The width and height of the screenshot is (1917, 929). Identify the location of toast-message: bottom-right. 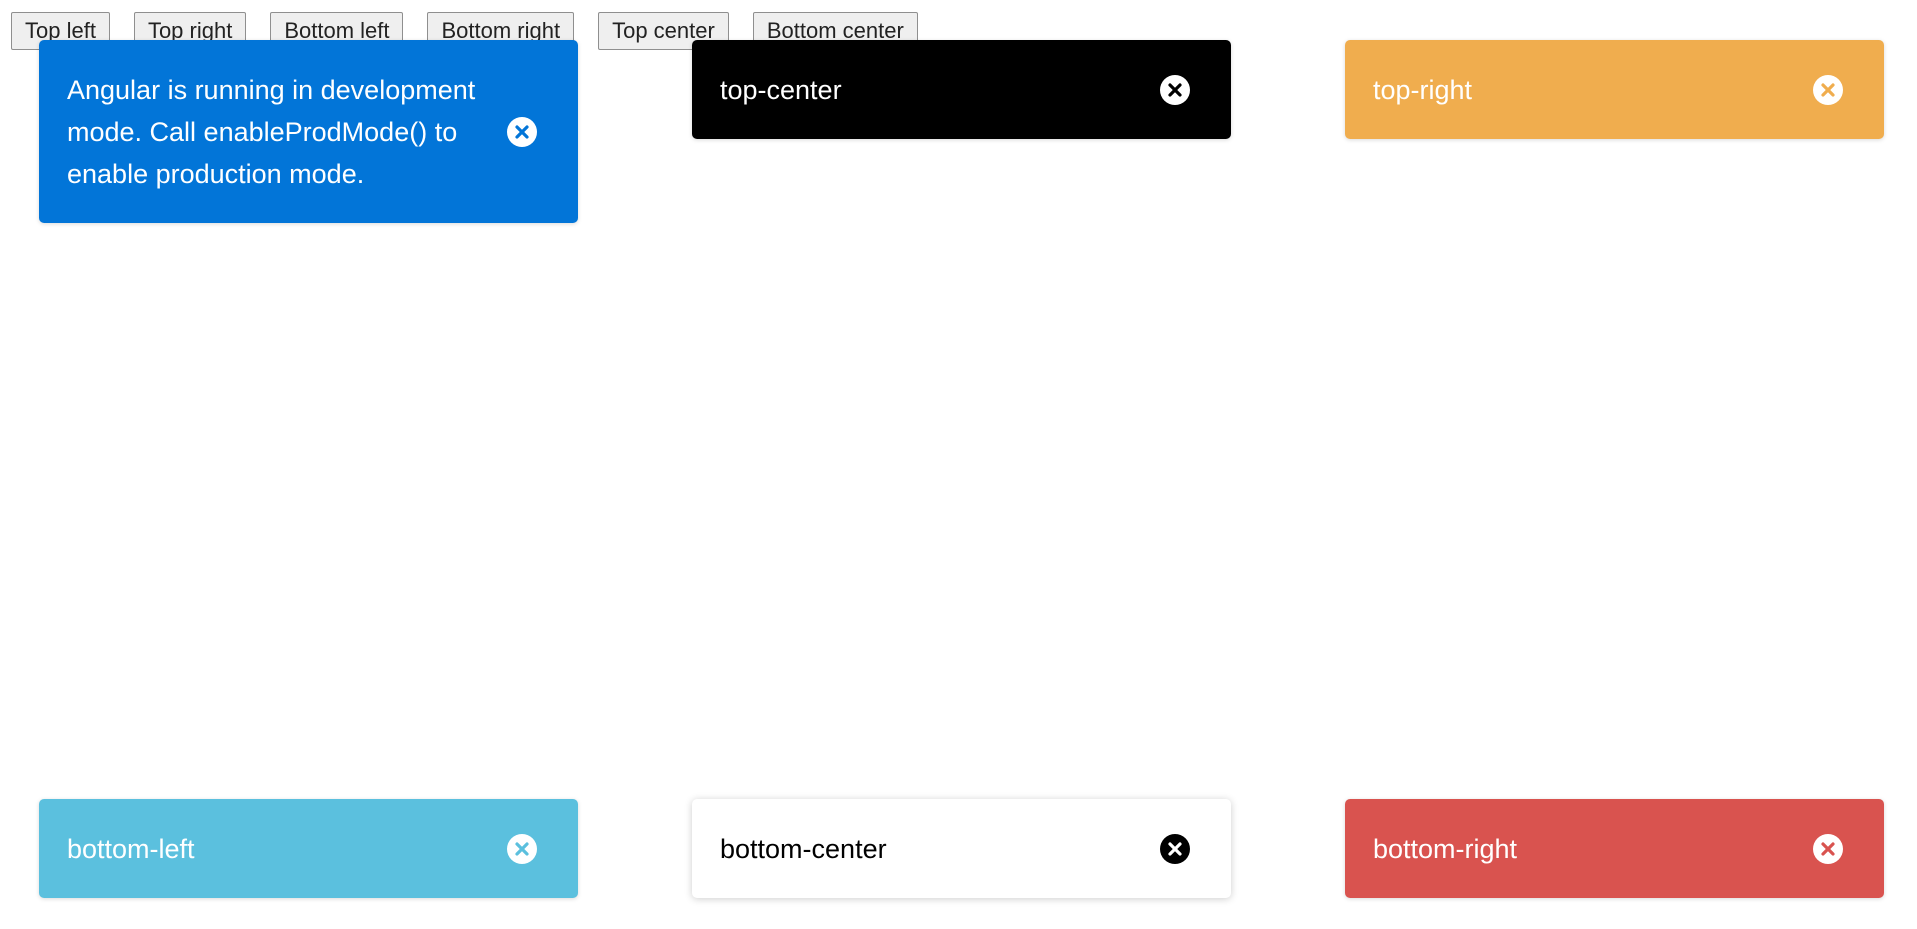
(1445, 848).